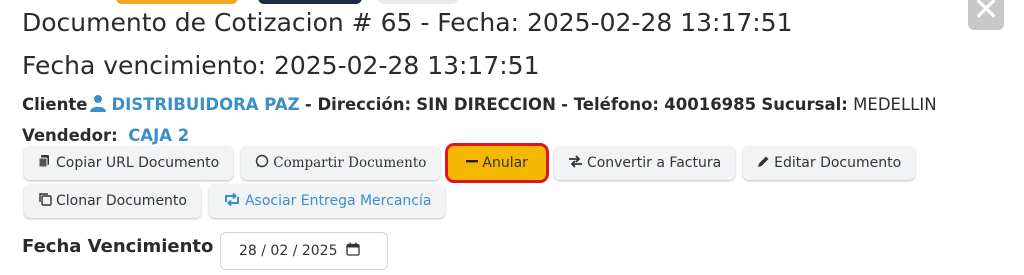 The width and height of the screenshot is (1024, 275). Describe the element at coordinates (710, 104) in the screenshot. I see `phone-value: 40016985` at that location.